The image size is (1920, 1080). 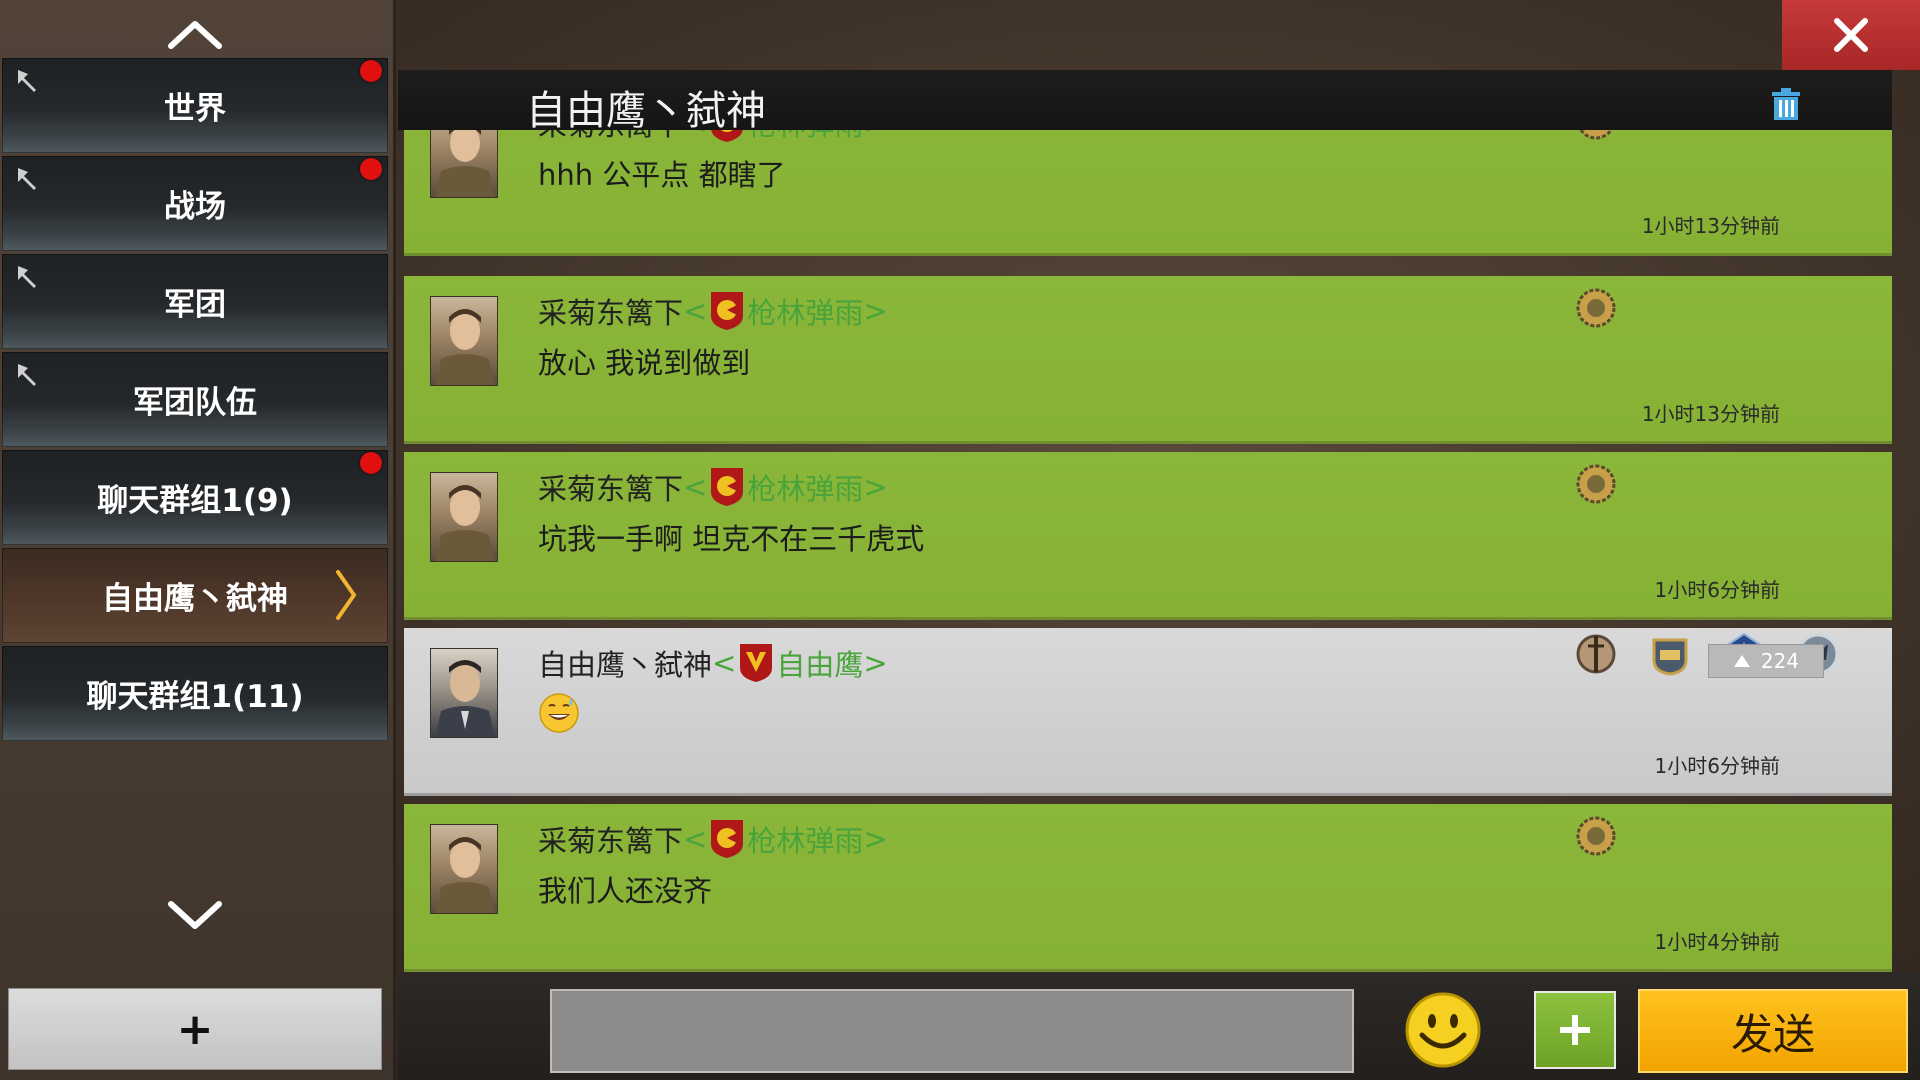 I want to click on sidebar-item-legion: 军团, so click(x=195, y=301).